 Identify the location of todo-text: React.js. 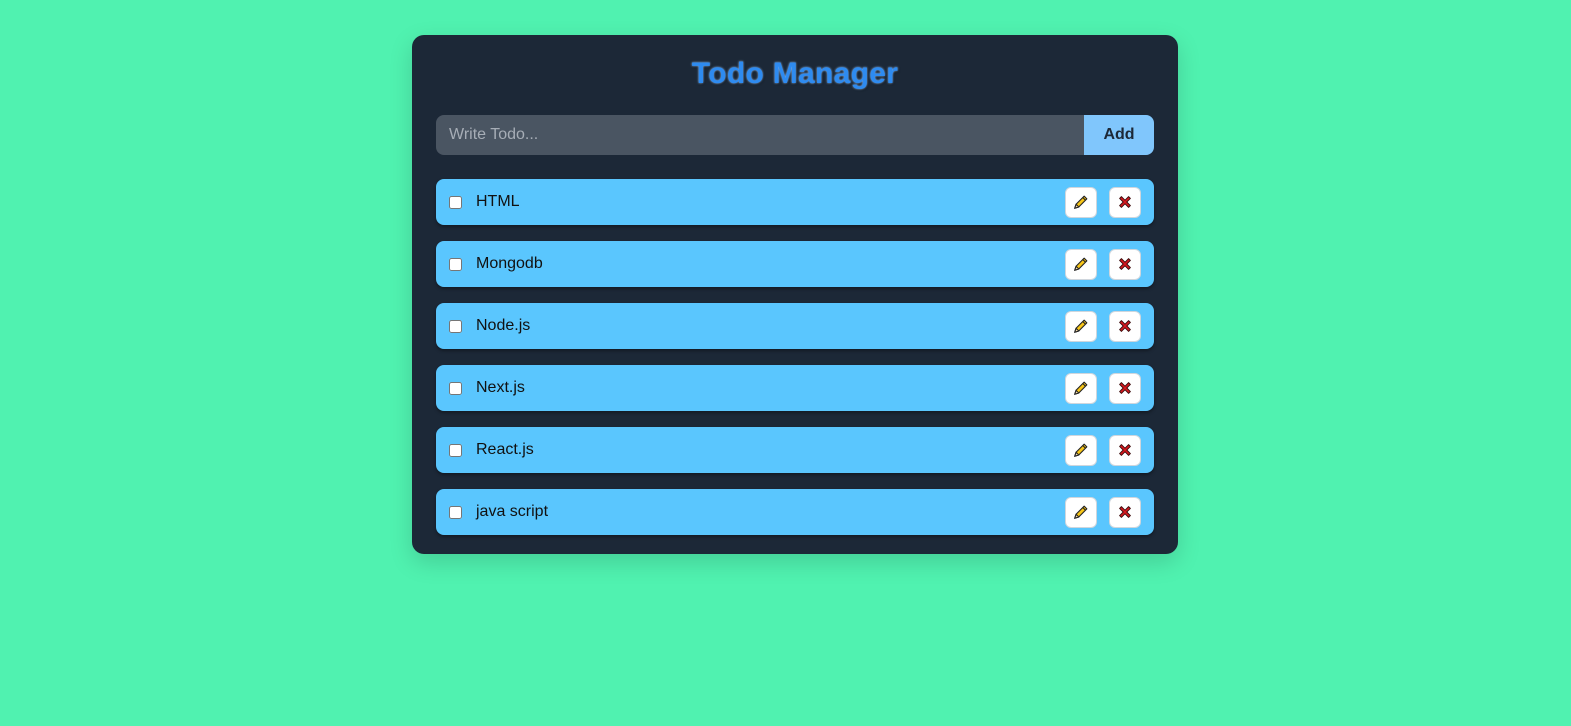
(505, 449).